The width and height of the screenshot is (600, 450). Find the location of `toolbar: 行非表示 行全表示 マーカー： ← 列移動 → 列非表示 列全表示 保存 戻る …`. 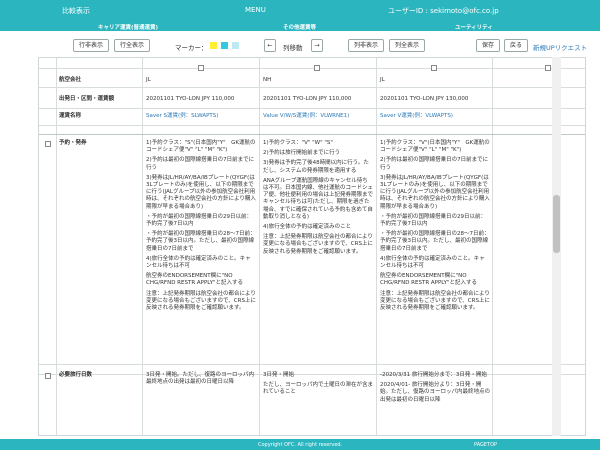

toolbar: 行非表示 行全表示 マーカー： ← 列移動 → 列非表示 列全表示 保存 戻る … is located at coordinates (300, 44).